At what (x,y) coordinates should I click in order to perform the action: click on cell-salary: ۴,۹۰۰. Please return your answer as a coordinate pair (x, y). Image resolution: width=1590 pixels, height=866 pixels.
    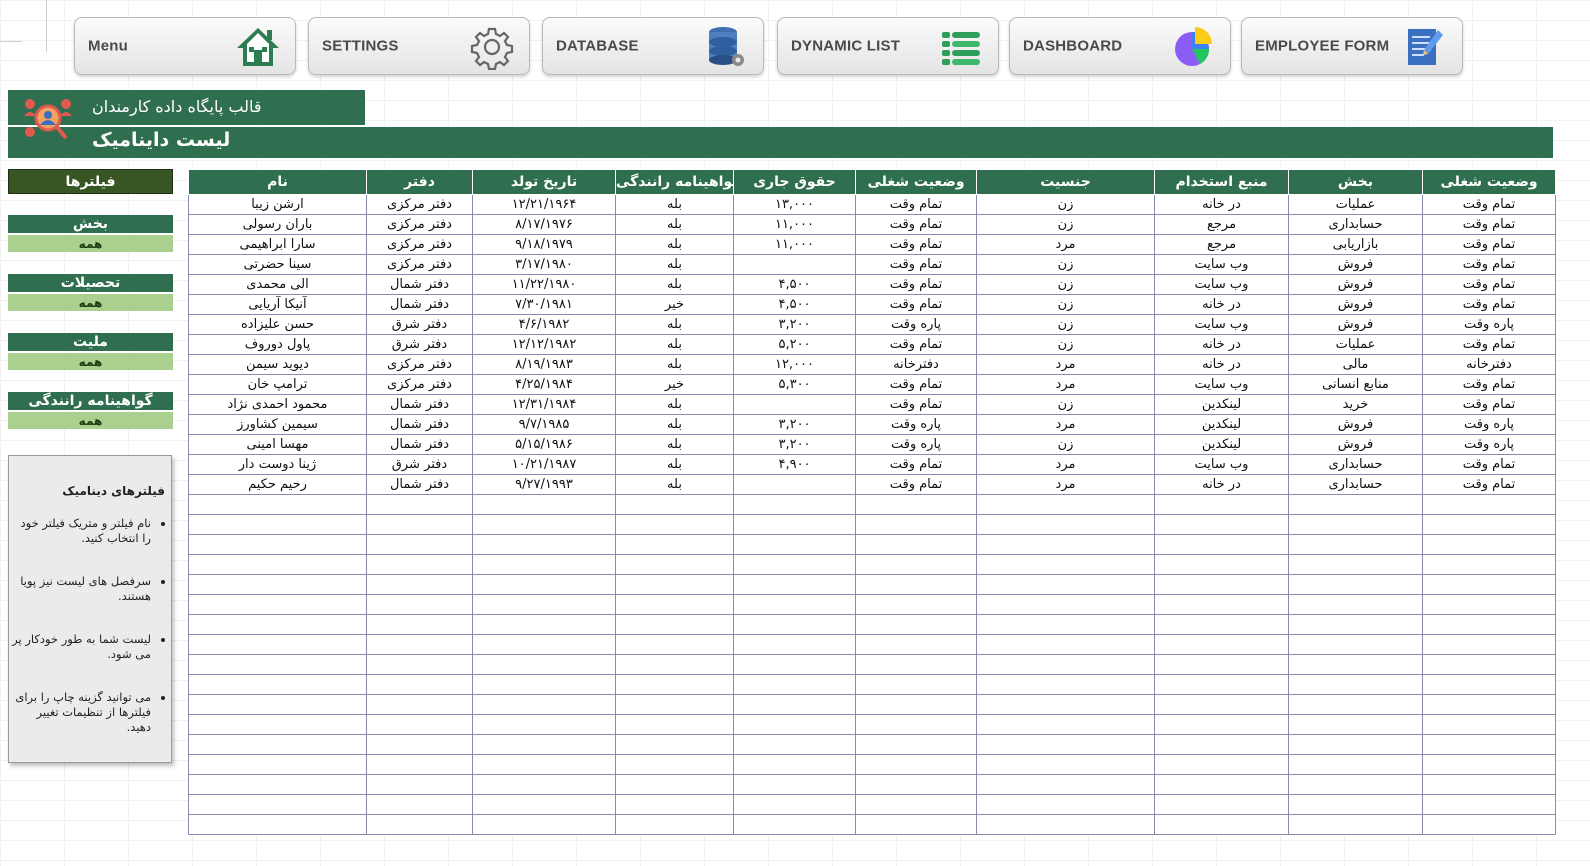
    Looking at the image, I should click on (794, 464).